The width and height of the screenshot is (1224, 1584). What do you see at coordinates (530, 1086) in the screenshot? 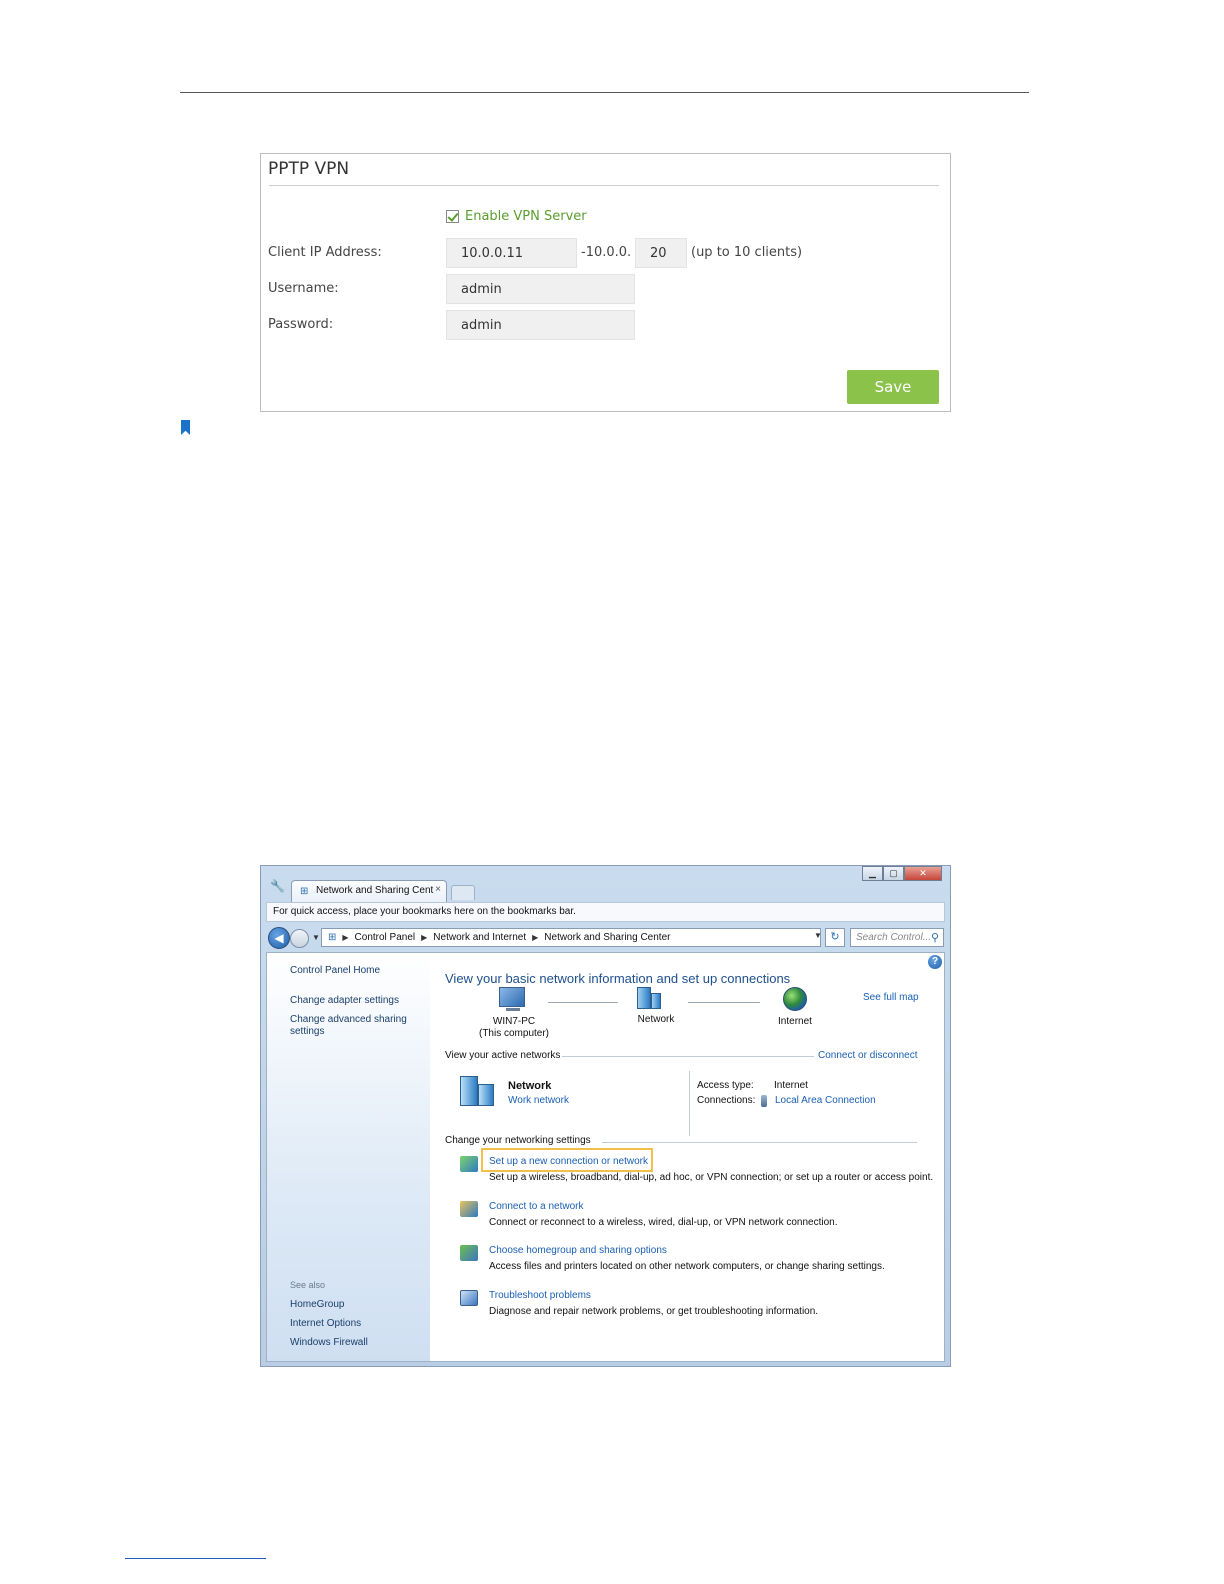
I see `active-network-name: Network` at bounding box center [530, 1086].